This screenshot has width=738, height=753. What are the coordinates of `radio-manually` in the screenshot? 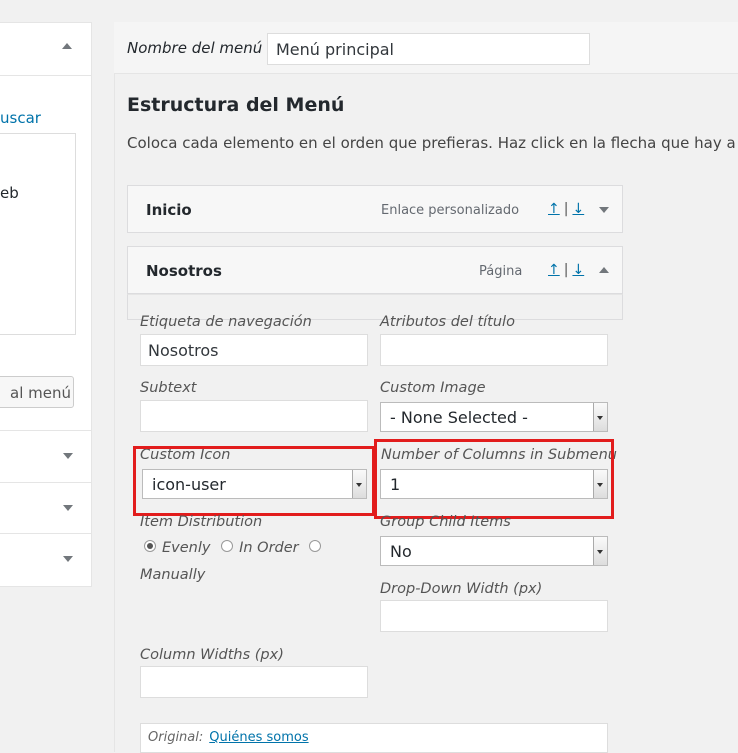 It's located at (315, 546).